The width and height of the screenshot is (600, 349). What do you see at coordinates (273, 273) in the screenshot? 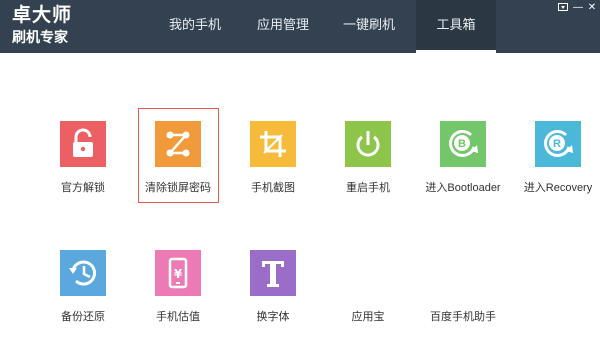
I see `font-icon` at bounding box center [273, 273].